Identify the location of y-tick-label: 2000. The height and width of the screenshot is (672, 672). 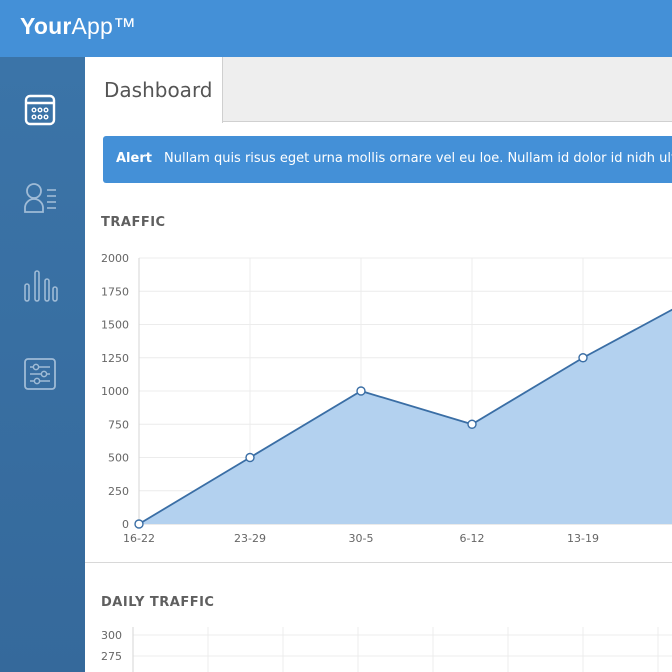
(115, 258).